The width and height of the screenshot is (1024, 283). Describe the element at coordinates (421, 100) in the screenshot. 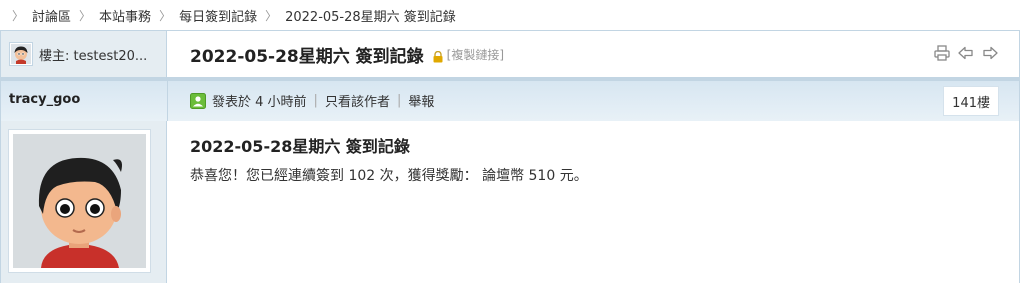

I see `report-link: 舉報` at that location.